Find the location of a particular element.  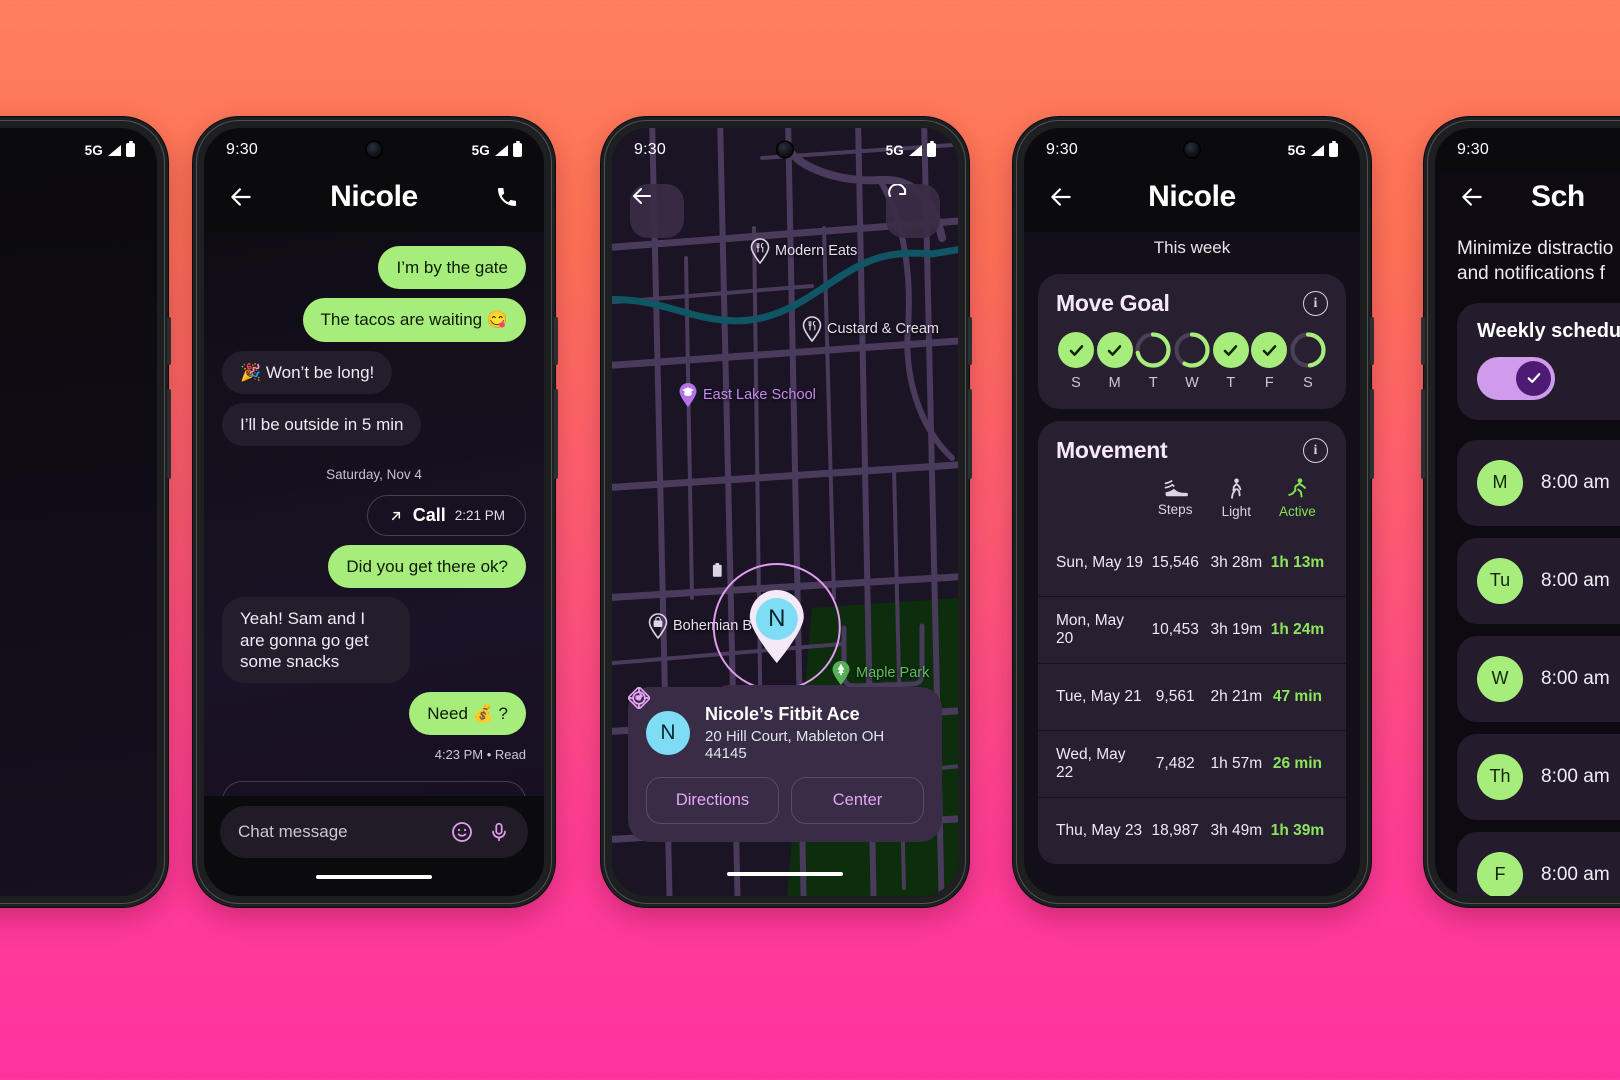

row-active: 1h 24m is located at coordinates (1297, 629).